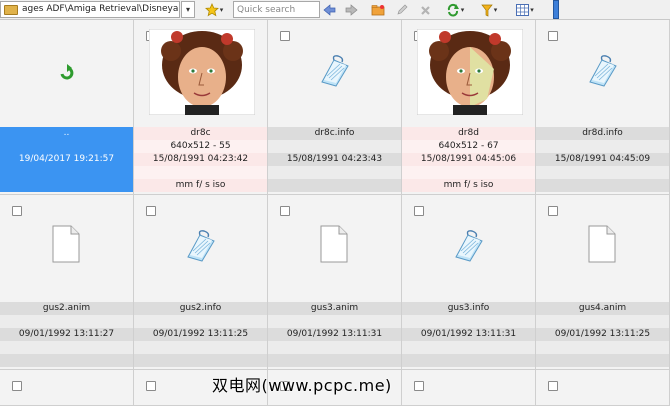 The width and height of the screenshot is (670, 406). What do you see at coordinates (602, 133) in the screenshot?
I see `file-name: dr8d.info` at bounding box center [602, 133].